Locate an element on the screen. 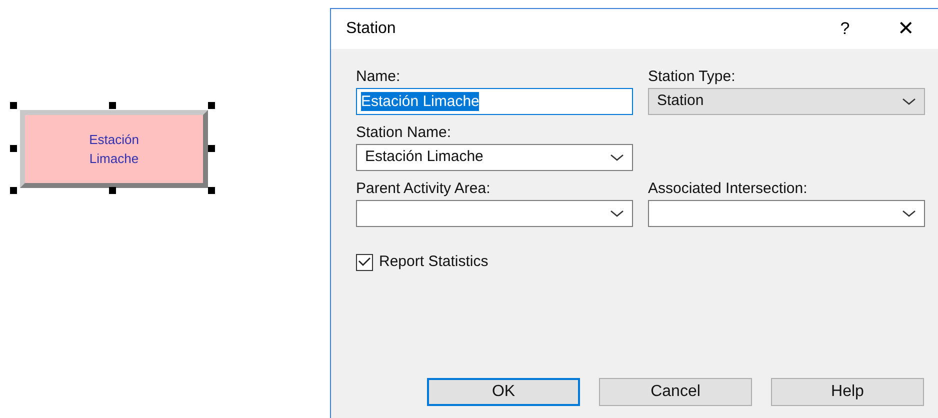  field-label: Station Type: is located at coordinates (692, 77).